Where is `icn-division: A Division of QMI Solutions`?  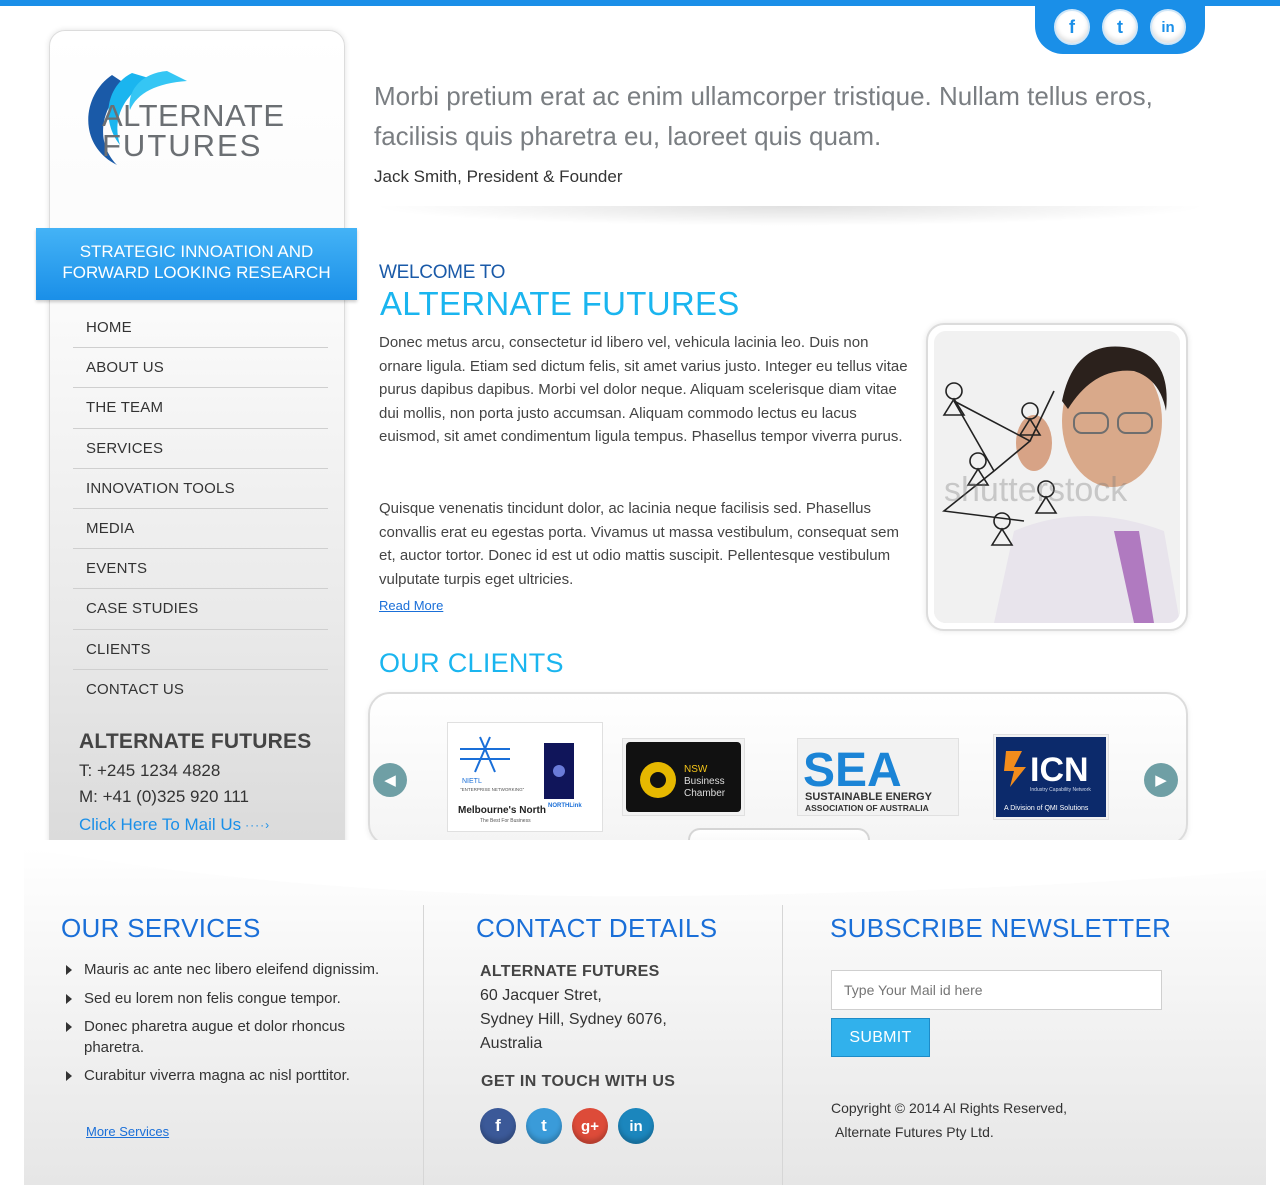
icn-division: A Division of QMI Solutions is located at coordinates (1046, 808).